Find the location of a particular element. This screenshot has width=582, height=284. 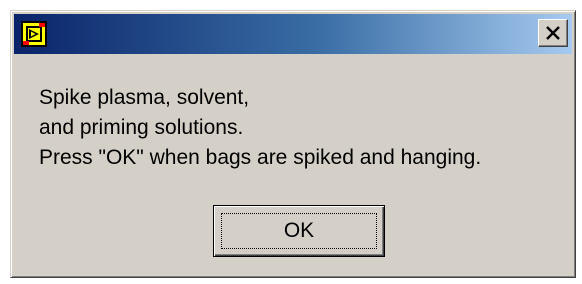

ok-button: OK is located at coordinates (299, 231).